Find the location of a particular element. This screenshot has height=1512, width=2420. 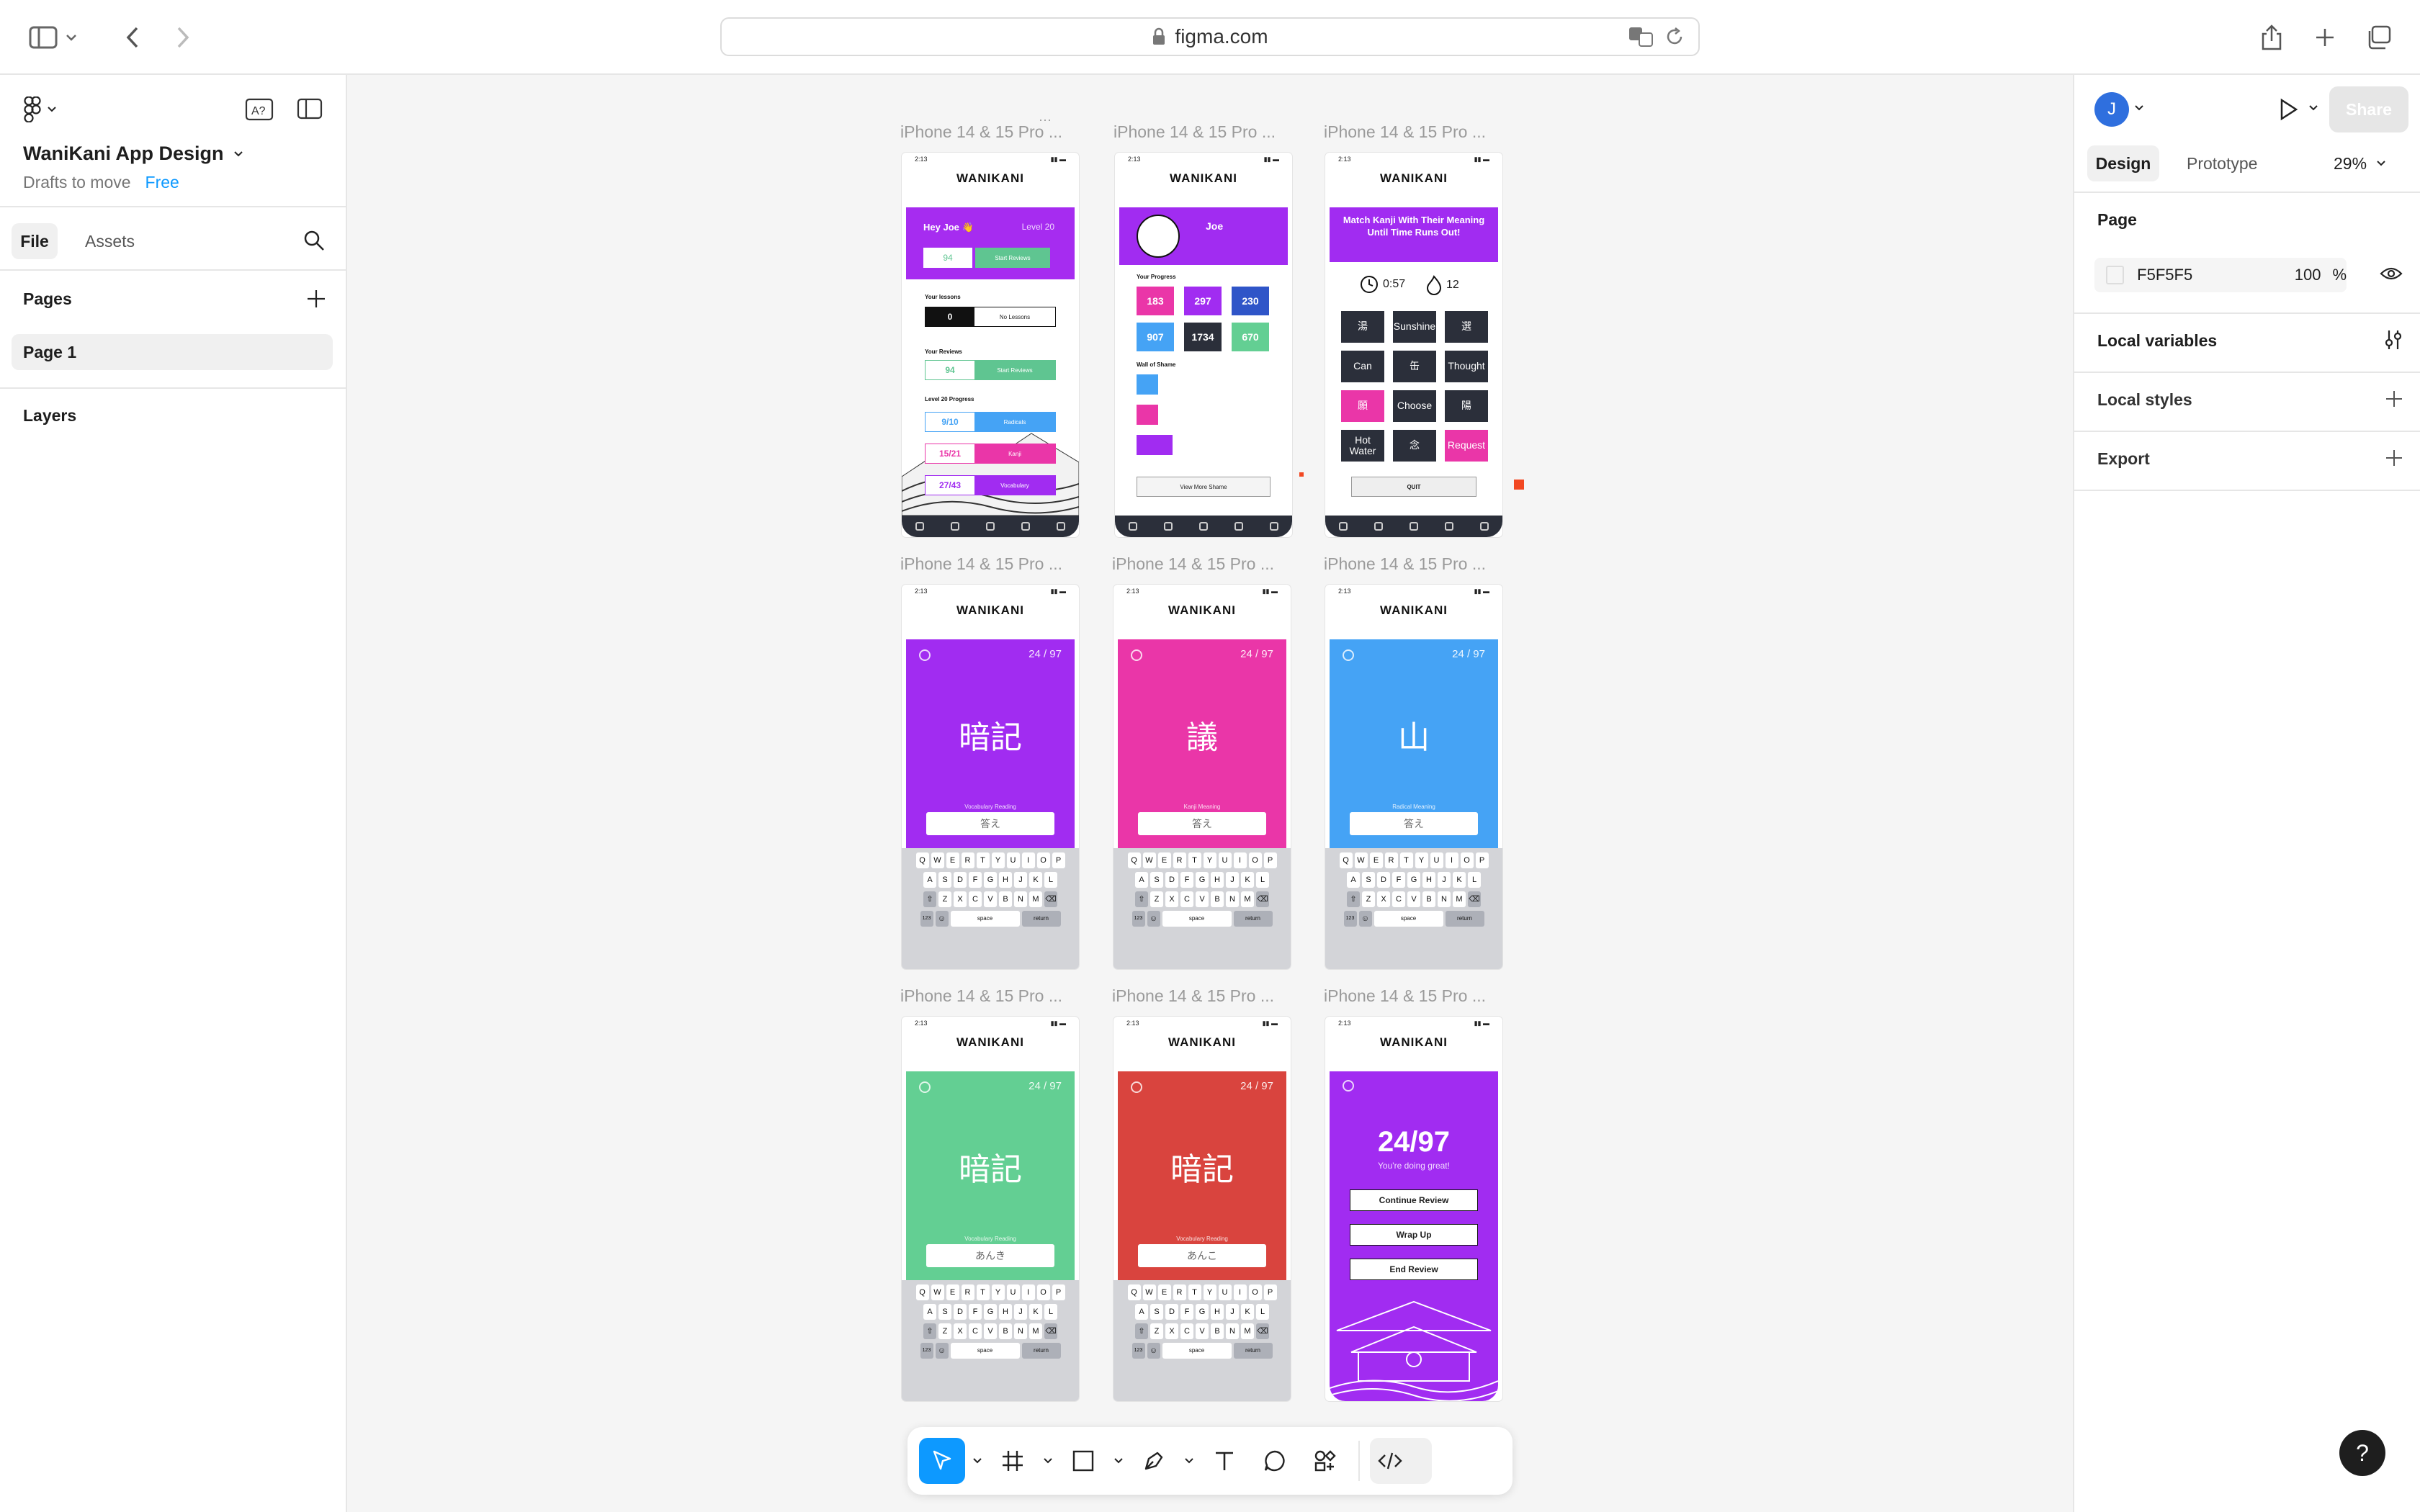

level-text: Level 20 is located at coordinates (1037, 227).